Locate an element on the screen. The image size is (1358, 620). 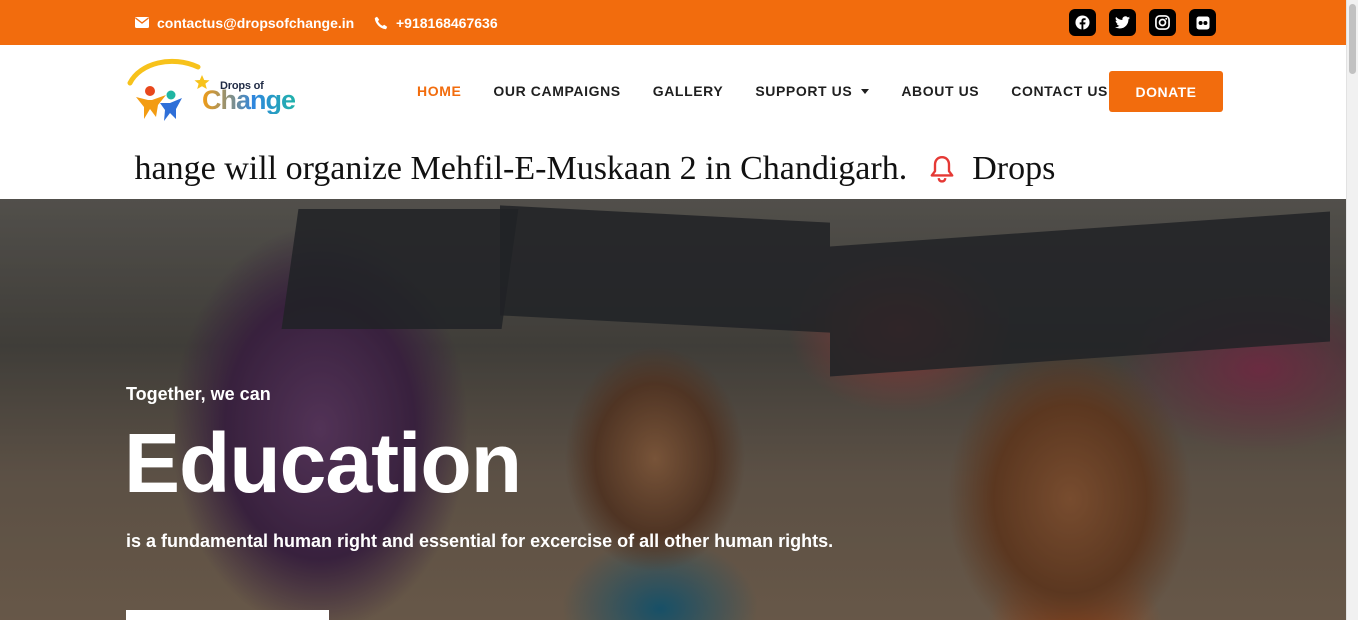
nav-contact-us: CONTACT US is located at coordinates (1059, 91).